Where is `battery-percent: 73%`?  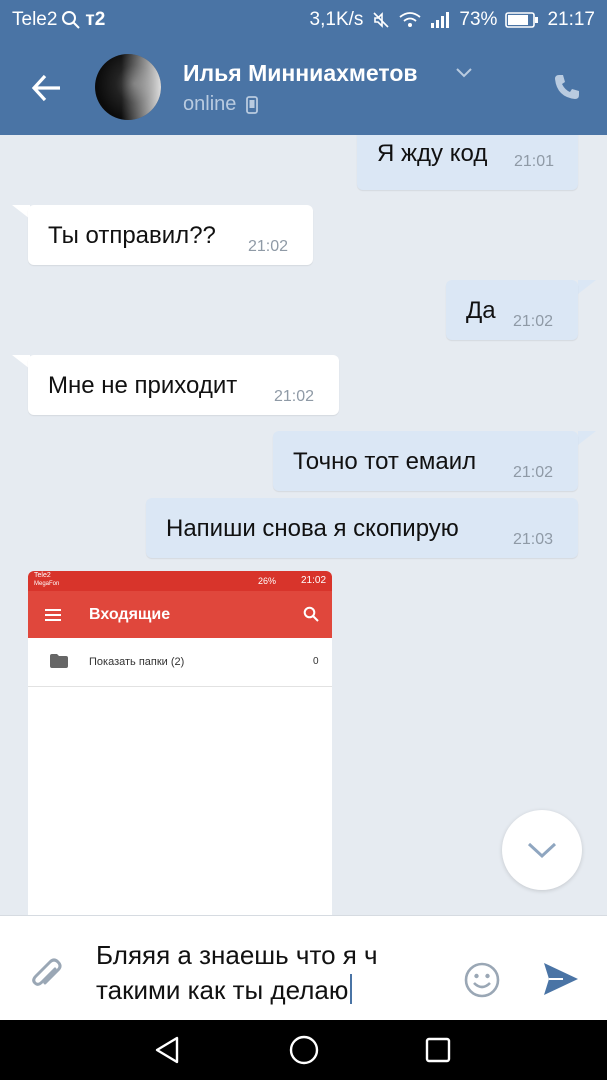 battery-percent: 73% is located at coordinates (478, 19).